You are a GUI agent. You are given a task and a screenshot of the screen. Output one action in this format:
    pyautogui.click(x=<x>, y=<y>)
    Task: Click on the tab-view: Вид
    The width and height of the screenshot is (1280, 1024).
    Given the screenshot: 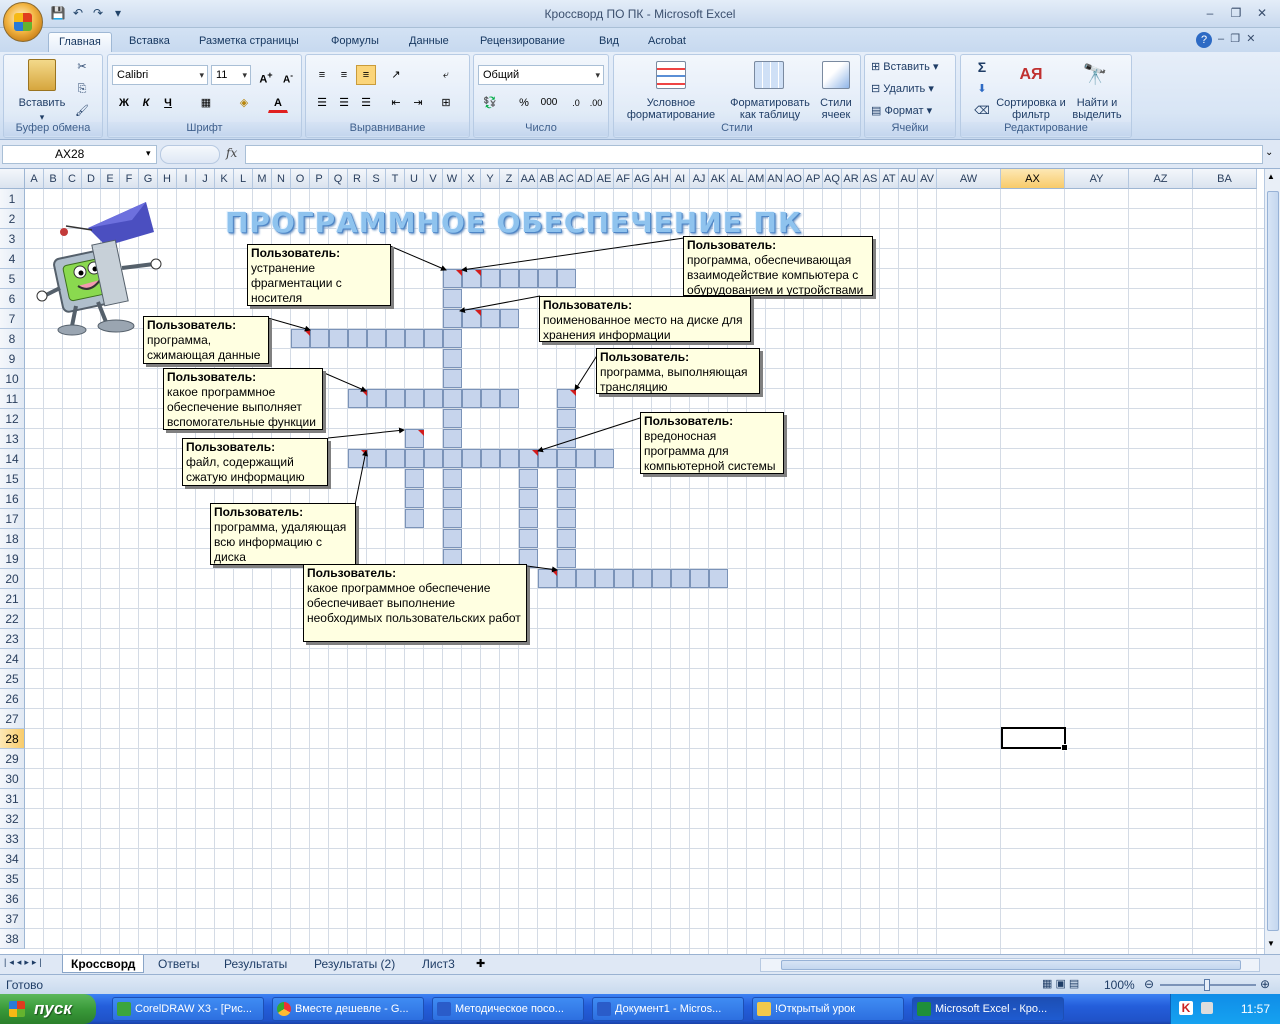 What is the action you would take?
    pyautogui.click(x=609, y=42)
    